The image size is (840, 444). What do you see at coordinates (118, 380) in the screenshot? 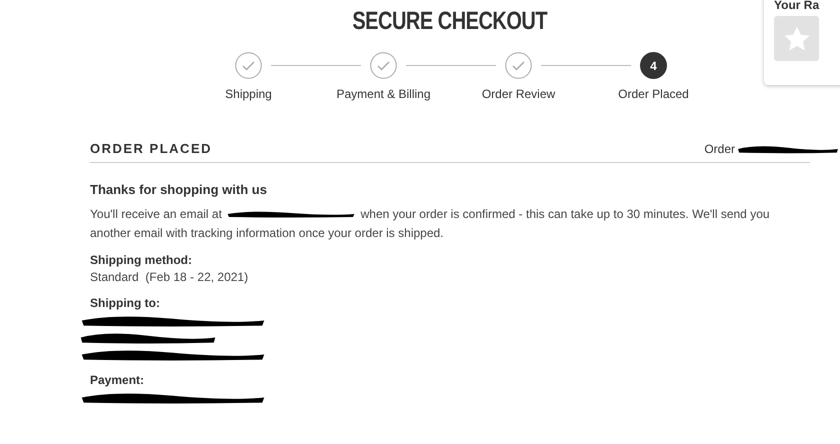
I see `detail-label: Payment:` at bounding box center [118, 380].